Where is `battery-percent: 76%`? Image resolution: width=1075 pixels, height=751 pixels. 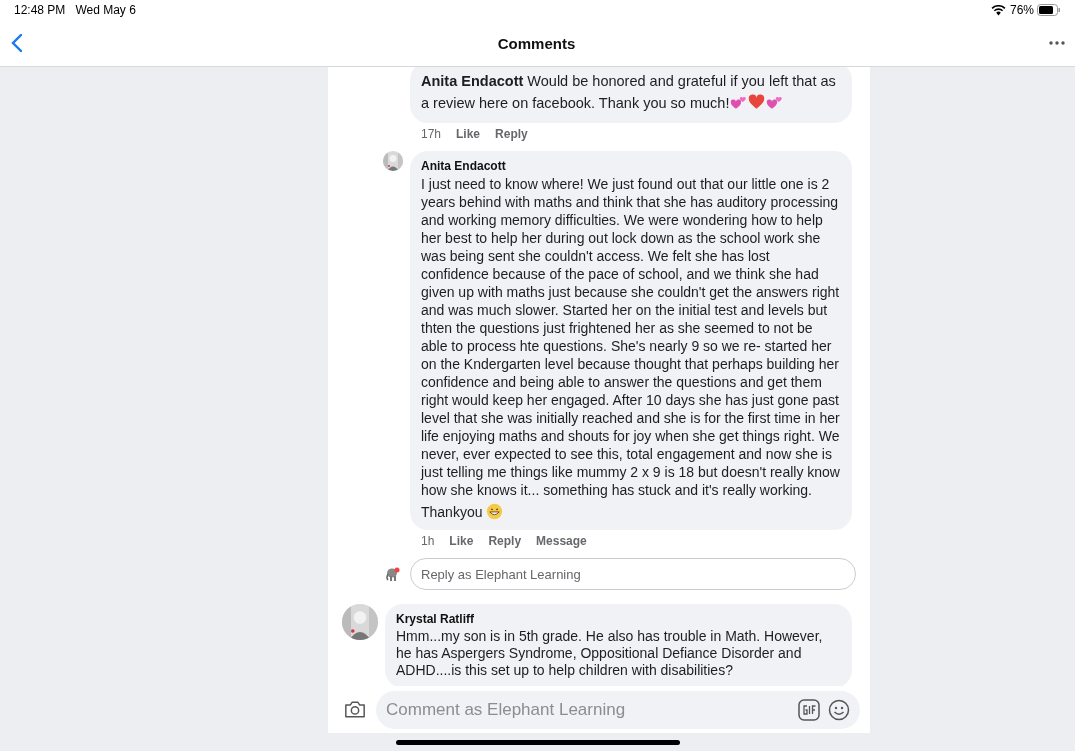 battery-percent: 76% is located at coordinates (1021, 10).